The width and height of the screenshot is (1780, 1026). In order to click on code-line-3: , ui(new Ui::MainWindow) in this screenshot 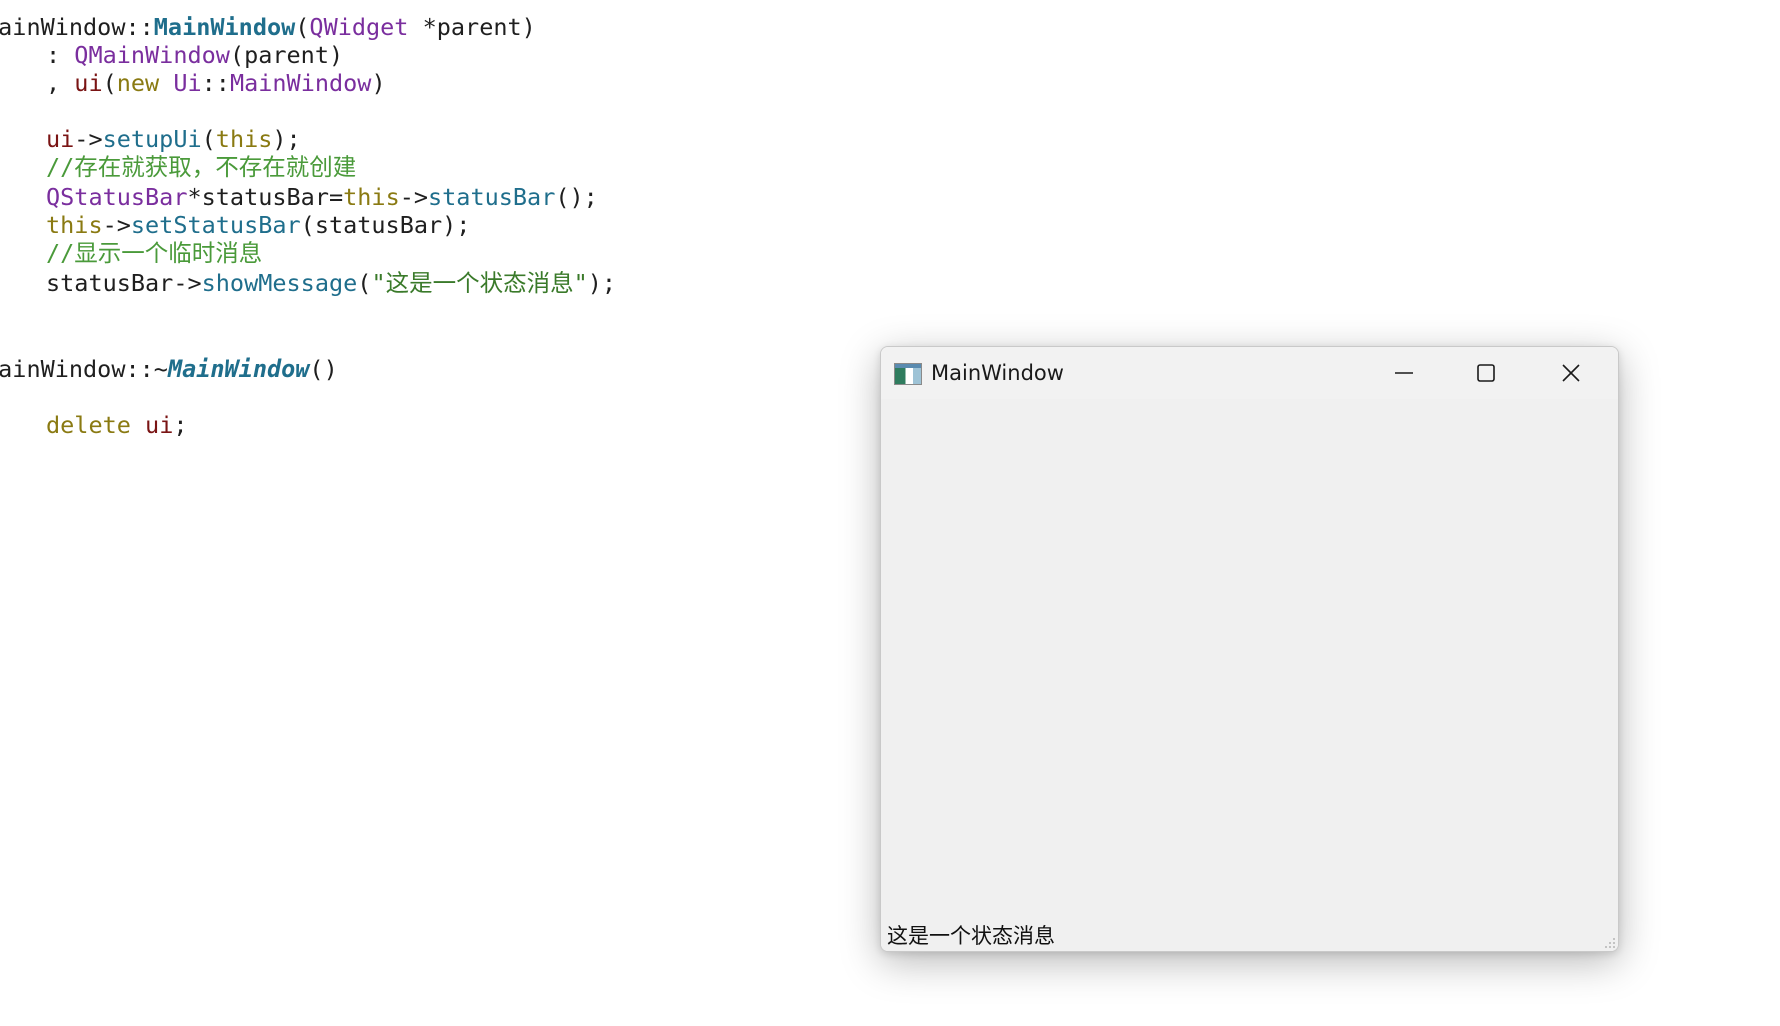, I will do `click(193, 83)`.